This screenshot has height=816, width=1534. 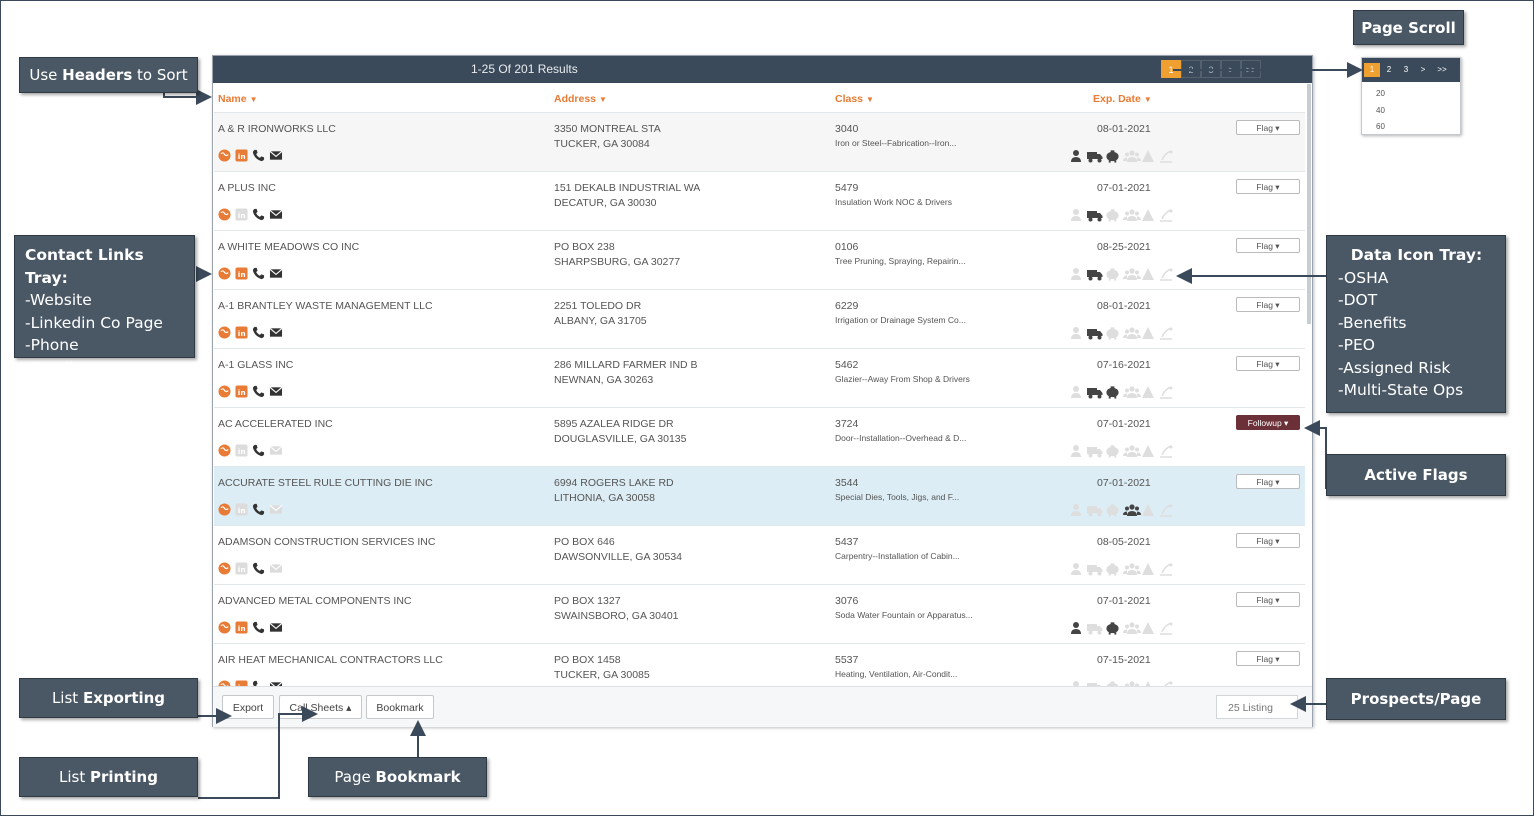 I want to click on callout-item: -Multi-State Ops, so click(x=1401, y=390).